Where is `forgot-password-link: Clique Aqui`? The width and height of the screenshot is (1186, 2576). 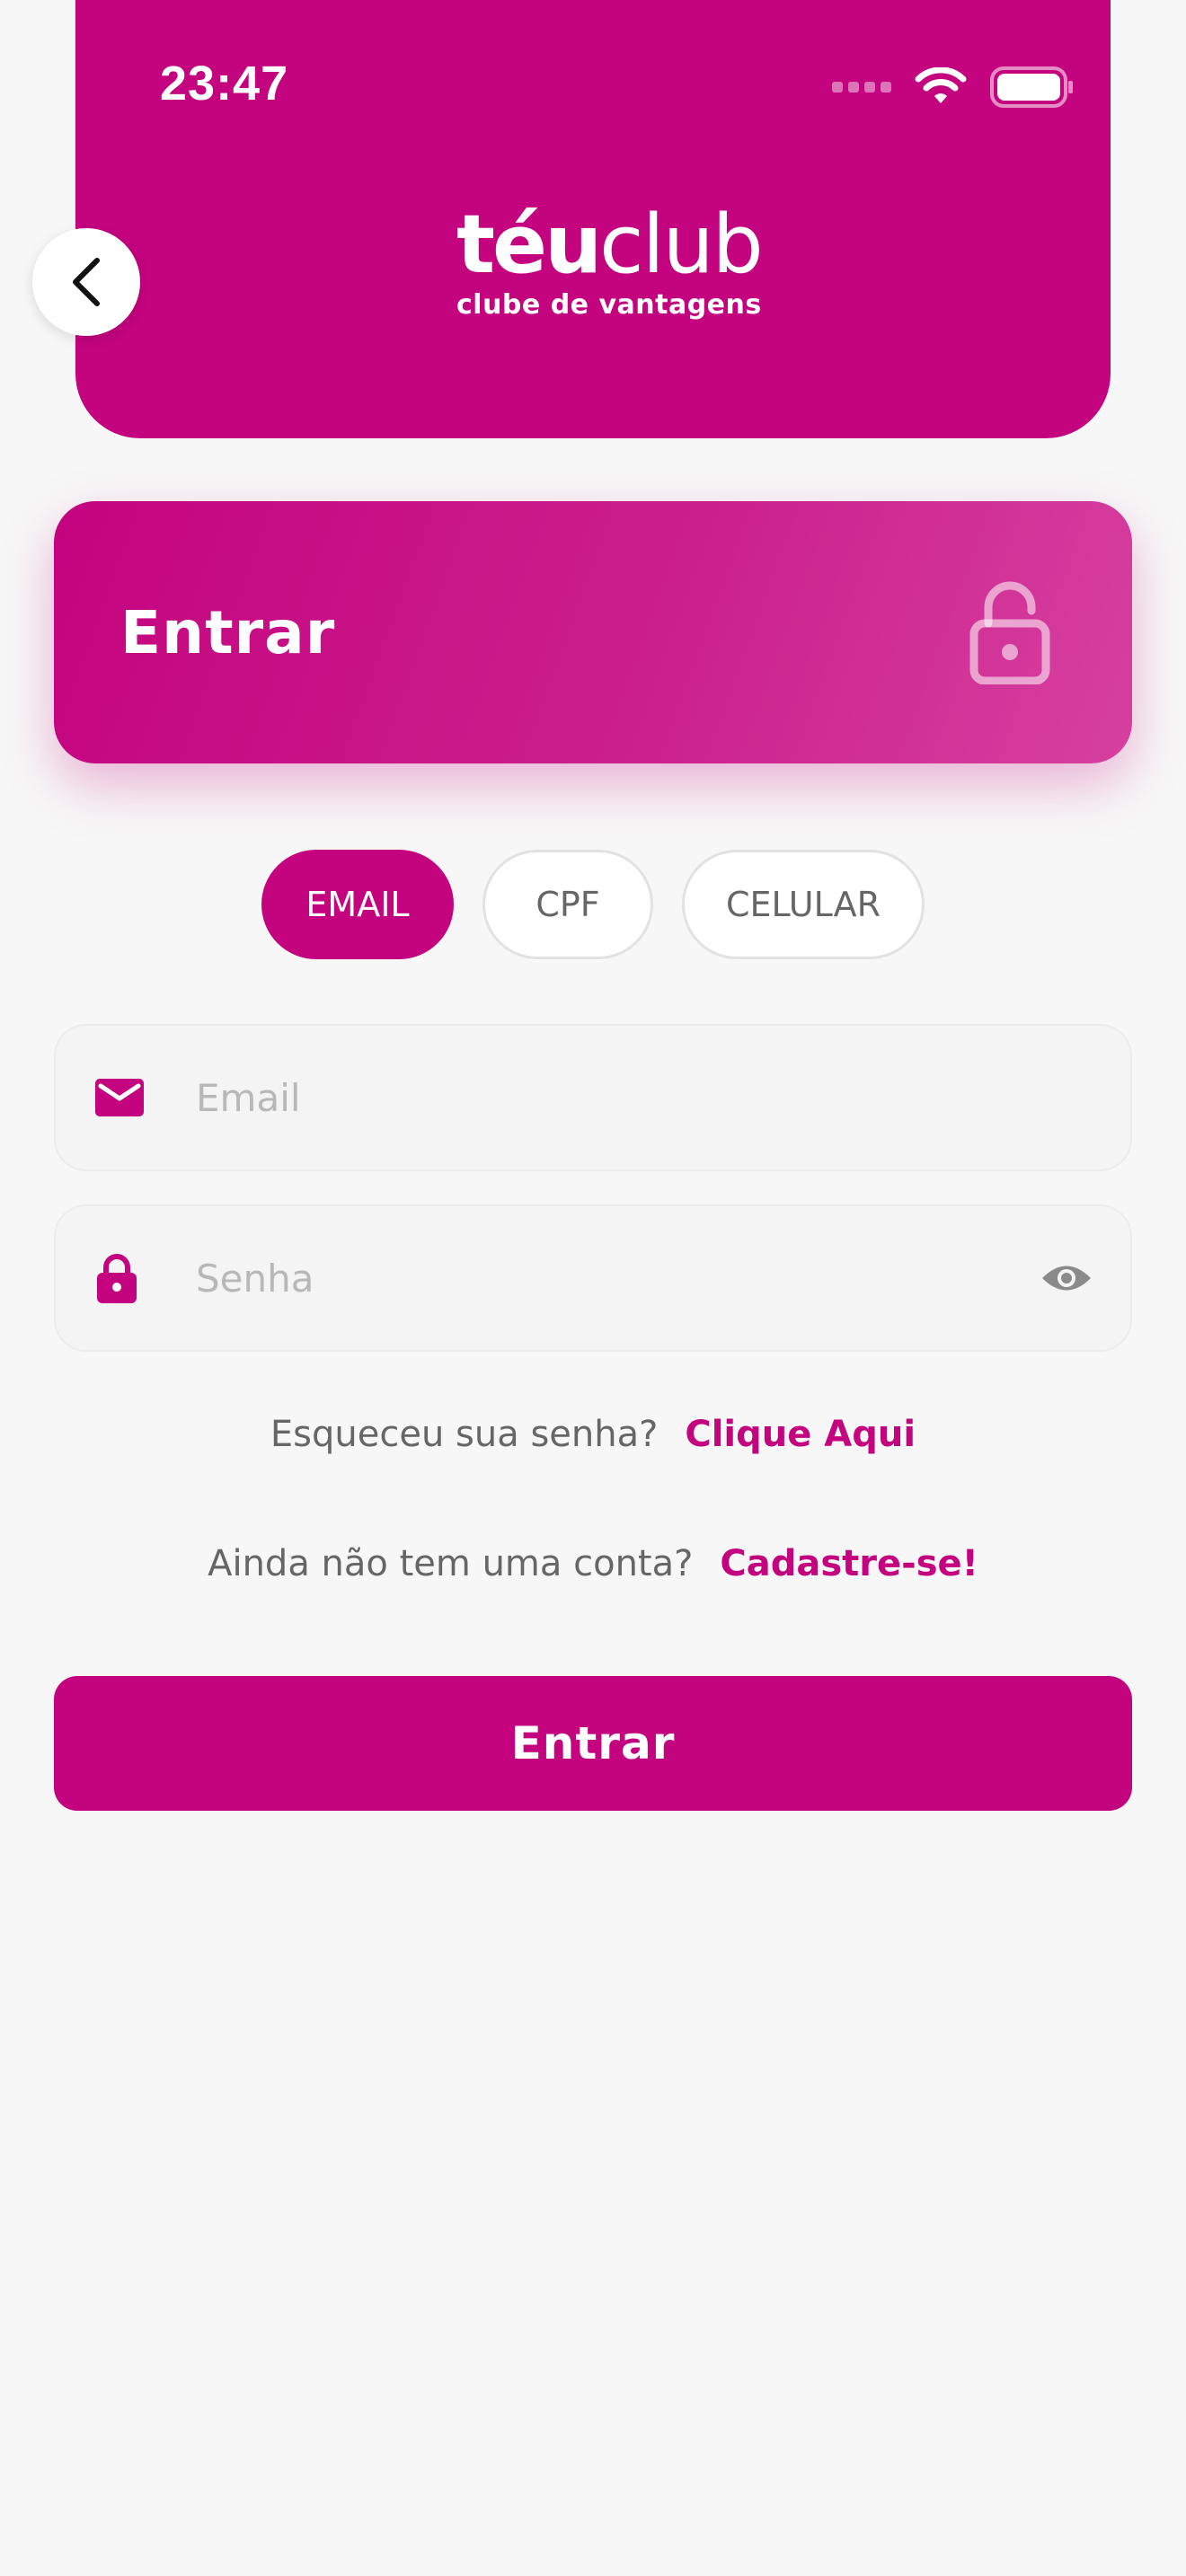 forgot-password-link: Clique Aqui is located at coordinates (800, 1434).